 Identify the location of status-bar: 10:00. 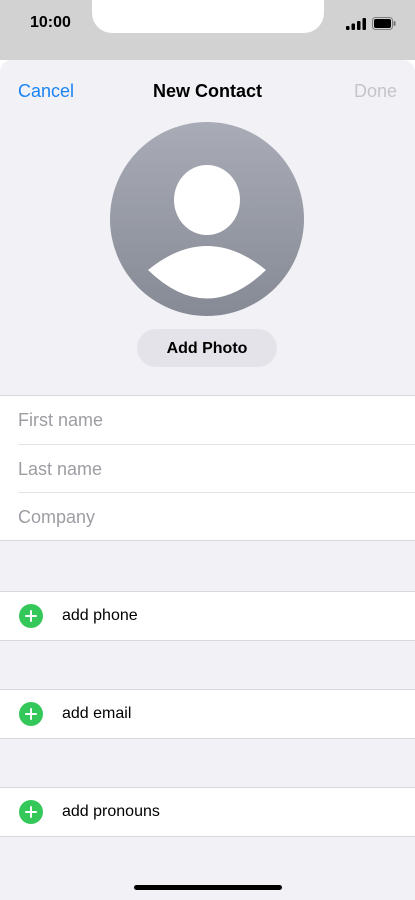
(207, 30).